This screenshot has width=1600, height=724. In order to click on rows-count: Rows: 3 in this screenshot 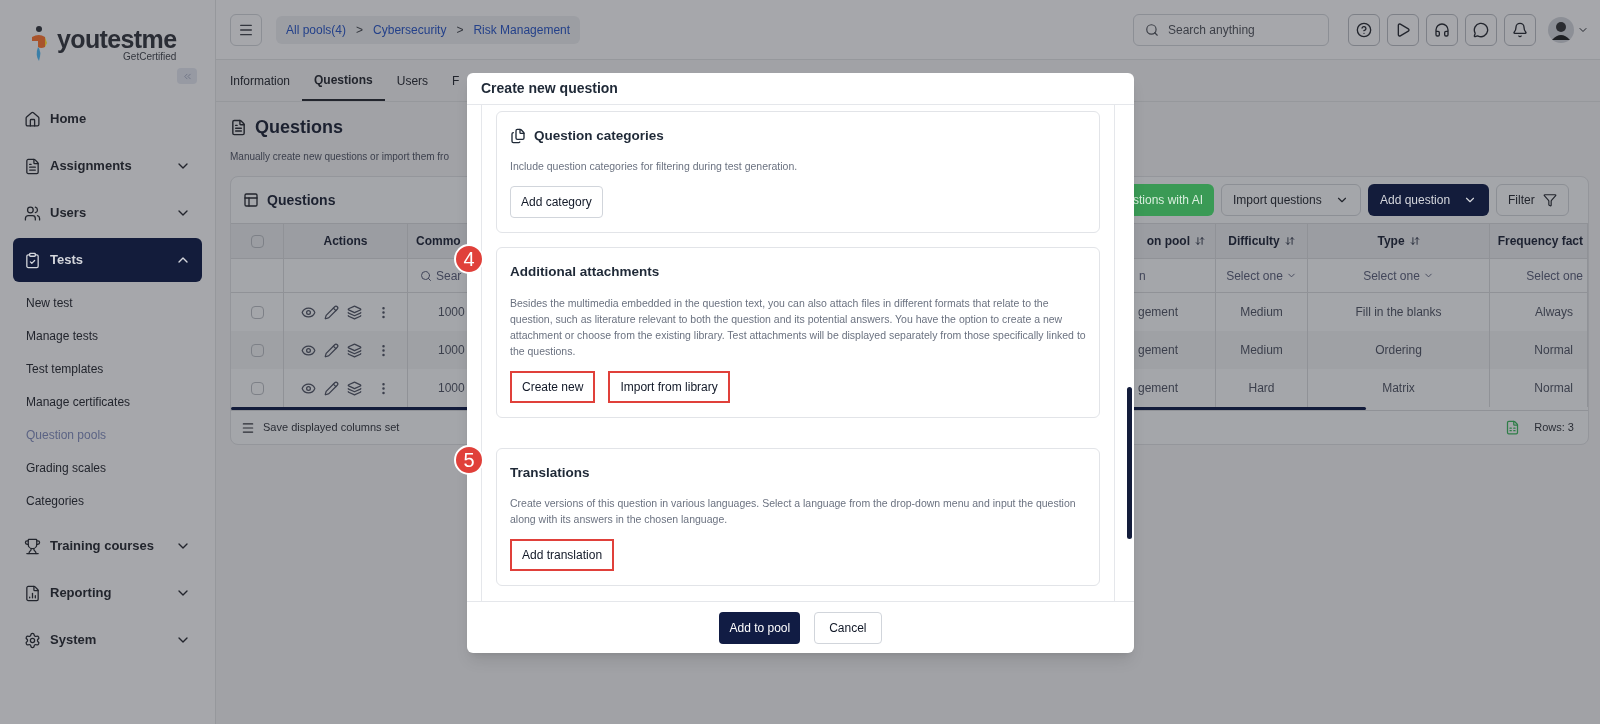, I will do `click(1554, 428)`.